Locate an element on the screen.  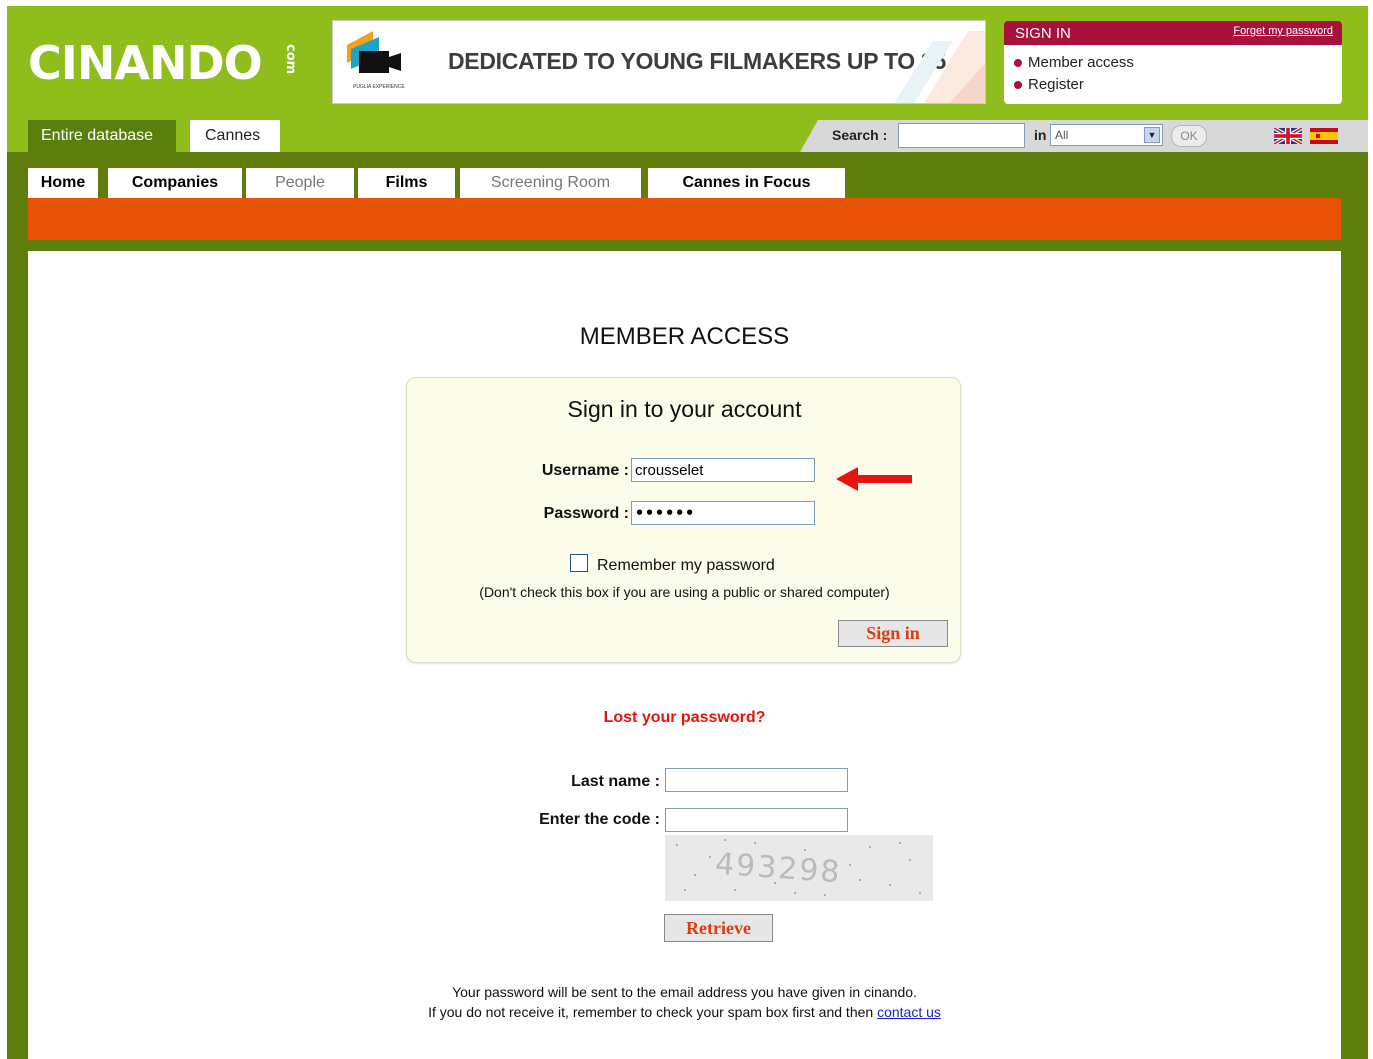
nav-people: People is located at coordinates (300, 183).